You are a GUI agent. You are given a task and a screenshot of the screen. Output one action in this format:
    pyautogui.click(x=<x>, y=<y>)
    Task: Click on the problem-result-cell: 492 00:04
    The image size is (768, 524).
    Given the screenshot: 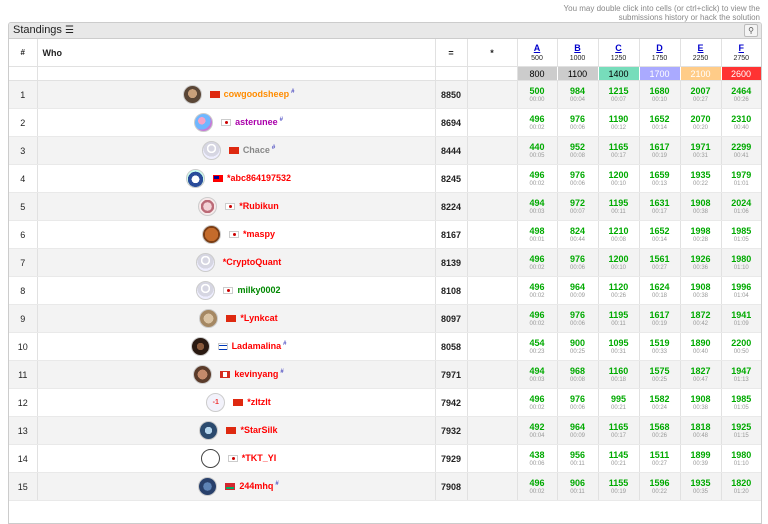 What is the action you would take?
    pyautogui.click(x=537, y=430)
    